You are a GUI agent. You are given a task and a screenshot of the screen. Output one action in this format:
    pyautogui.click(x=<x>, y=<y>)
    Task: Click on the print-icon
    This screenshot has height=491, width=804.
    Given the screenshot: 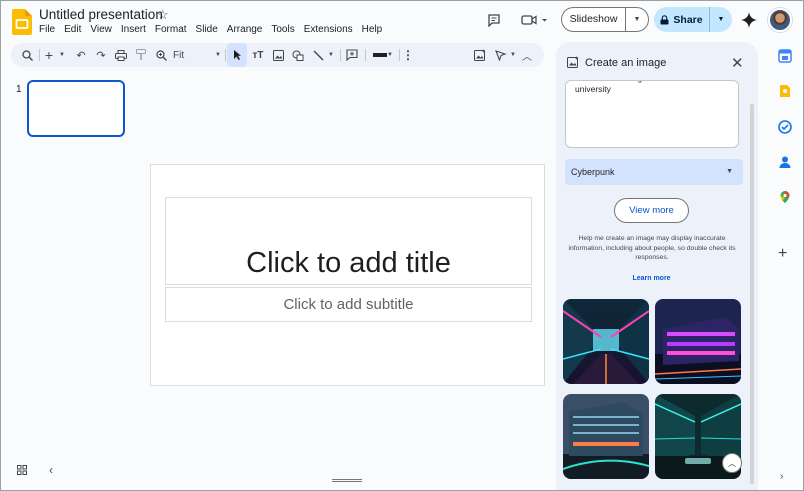 What is the action you would take?
    pyautogui.click(x=121, y=55)
    